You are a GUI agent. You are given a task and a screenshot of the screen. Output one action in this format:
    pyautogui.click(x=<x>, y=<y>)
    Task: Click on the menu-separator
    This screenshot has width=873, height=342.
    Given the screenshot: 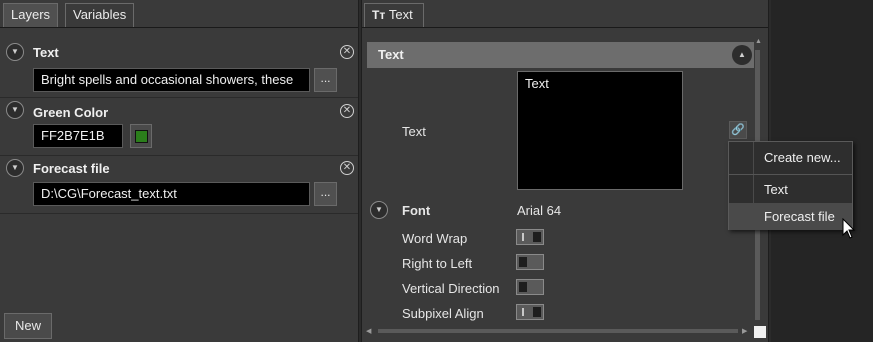 What is the action you would take?
    pyautogui.click(x=790, y=174)
    